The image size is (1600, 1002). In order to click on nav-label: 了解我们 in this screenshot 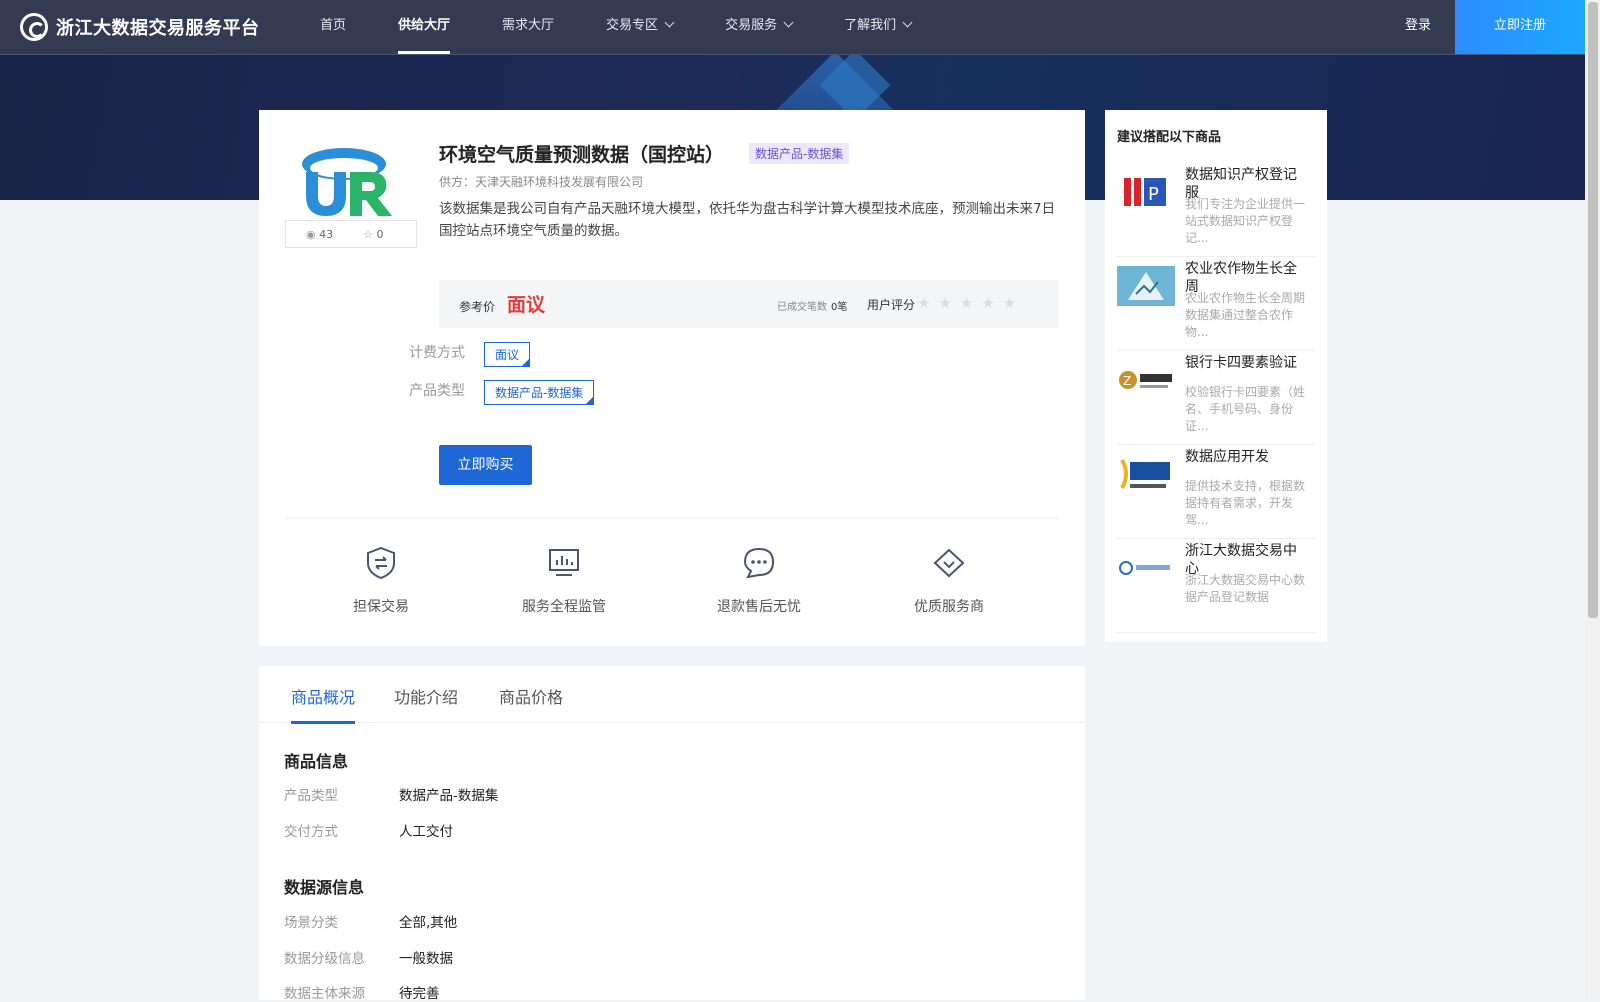, I will do `click(870, 25)`.